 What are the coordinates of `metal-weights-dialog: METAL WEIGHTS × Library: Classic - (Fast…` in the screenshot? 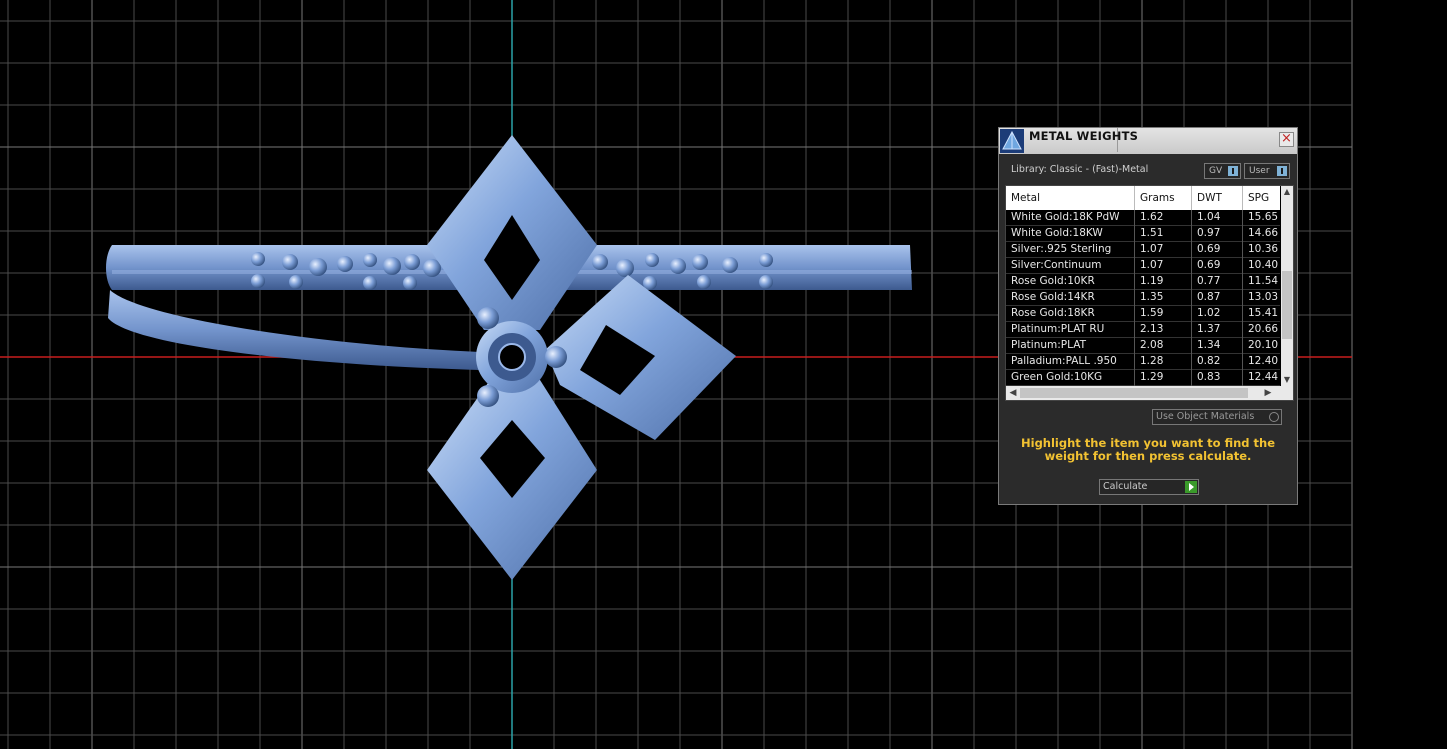 It's located at (1148, 316).